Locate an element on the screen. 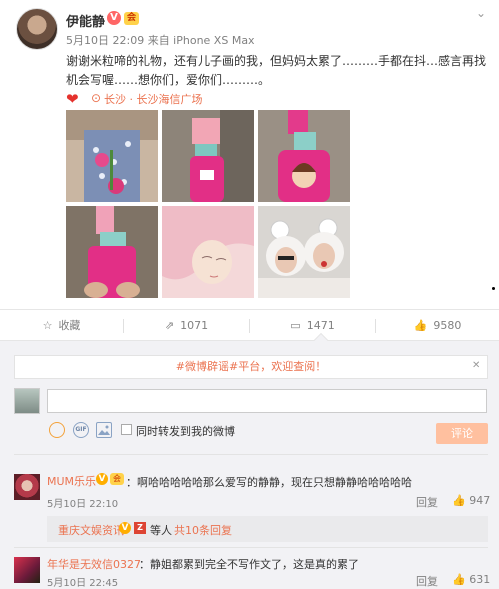  brand-badge-icon: Z is located at coordinates (140, 528).